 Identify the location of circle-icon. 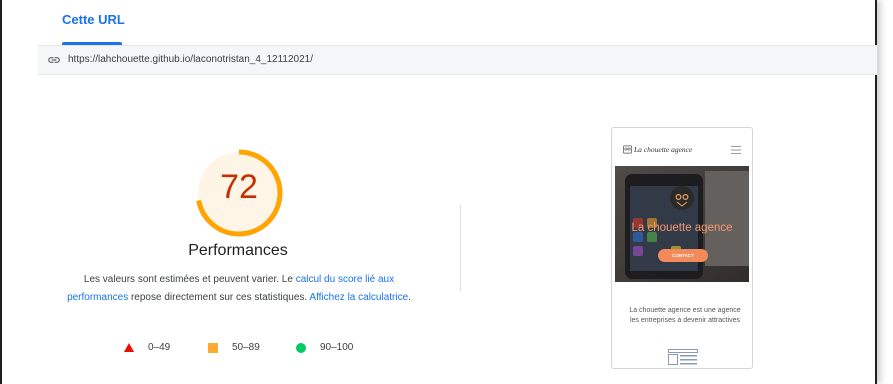
(301, 347).